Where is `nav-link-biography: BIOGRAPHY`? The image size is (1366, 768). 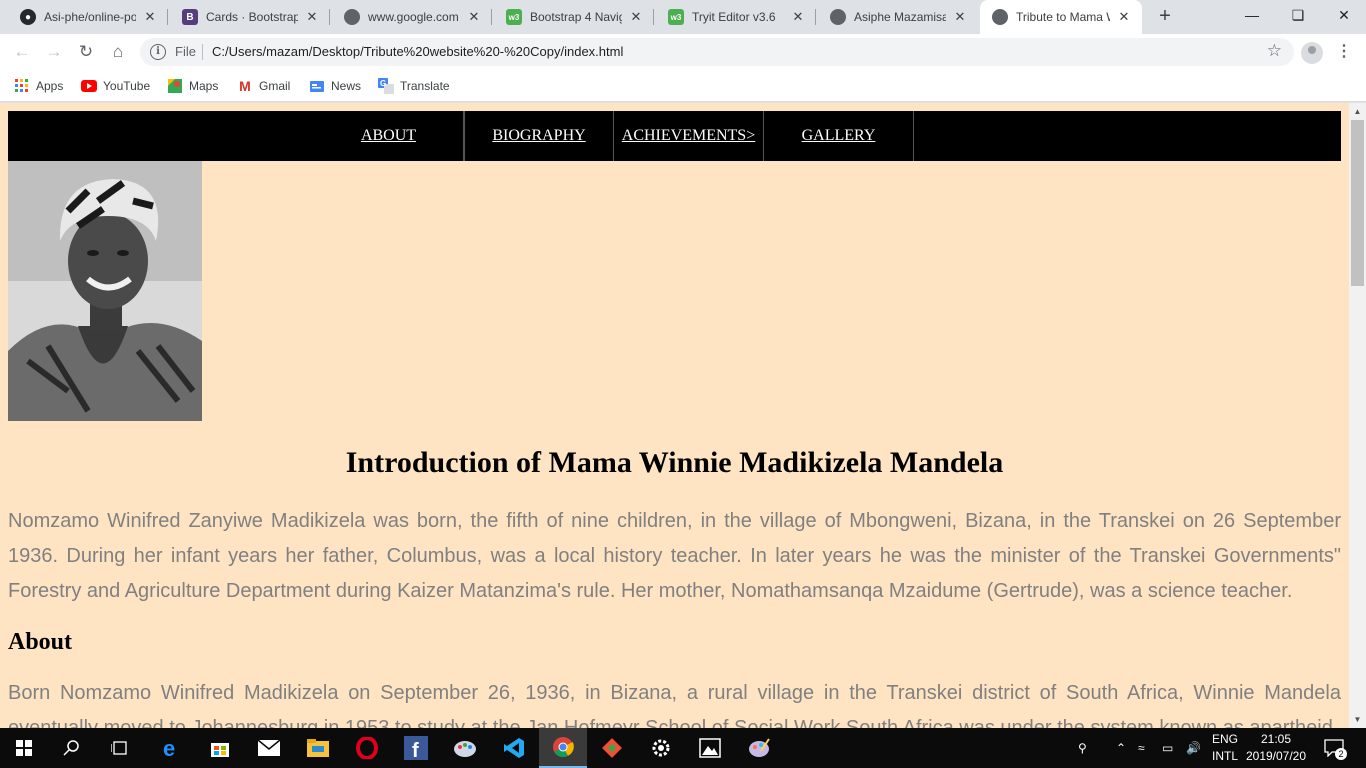 nav-link-biography: BIOGRAPHY is located at coordinates (539, 136).